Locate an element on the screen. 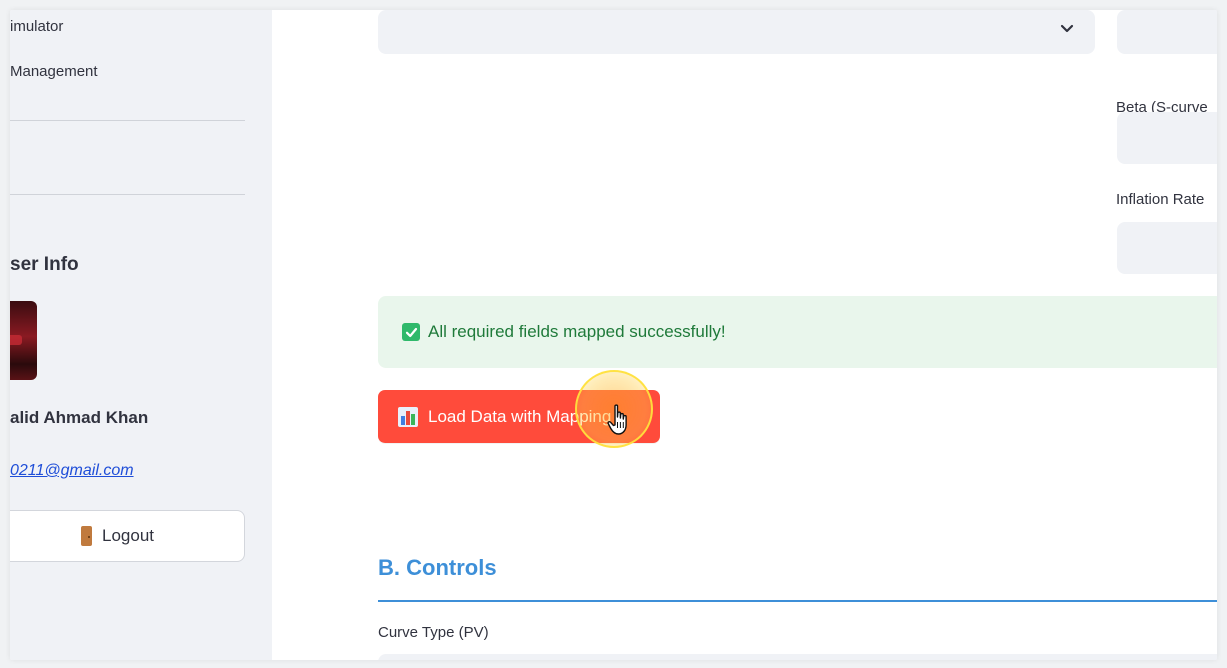 This screenshot has width=1227, height=668. load-data-button: Load Data with Mapping is located at coordinates (519, 416).